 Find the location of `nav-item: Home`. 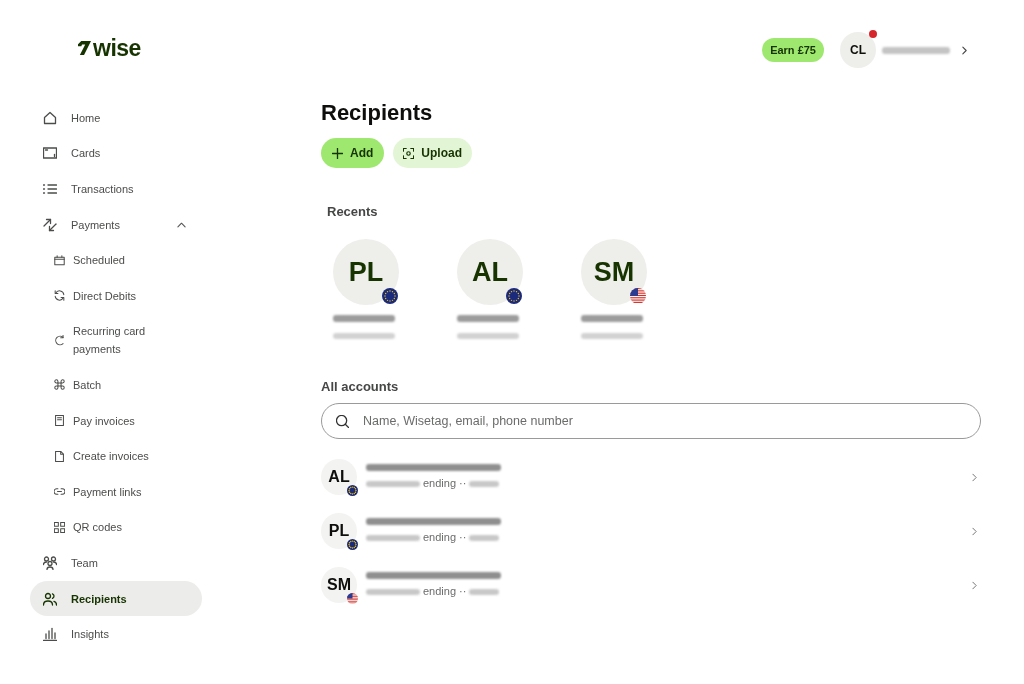

nav-item: Home is located at coordinates (116, 118).